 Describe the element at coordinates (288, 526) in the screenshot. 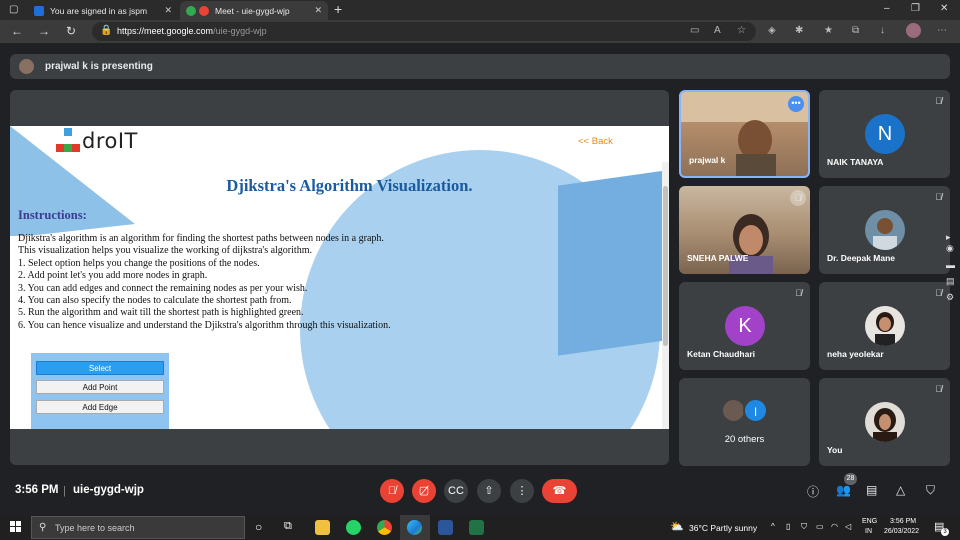

I see `task-view-icon: ⧉` at that location.